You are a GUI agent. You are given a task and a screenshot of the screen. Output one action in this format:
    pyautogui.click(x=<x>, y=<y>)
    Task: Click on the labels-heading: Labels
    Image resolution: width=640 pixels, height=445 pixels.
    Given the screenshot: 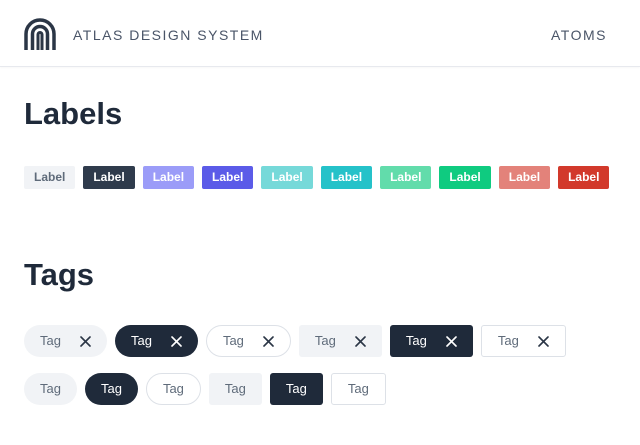 What is the action you would take?
    pyautogui.click(x=73, y=113)
    